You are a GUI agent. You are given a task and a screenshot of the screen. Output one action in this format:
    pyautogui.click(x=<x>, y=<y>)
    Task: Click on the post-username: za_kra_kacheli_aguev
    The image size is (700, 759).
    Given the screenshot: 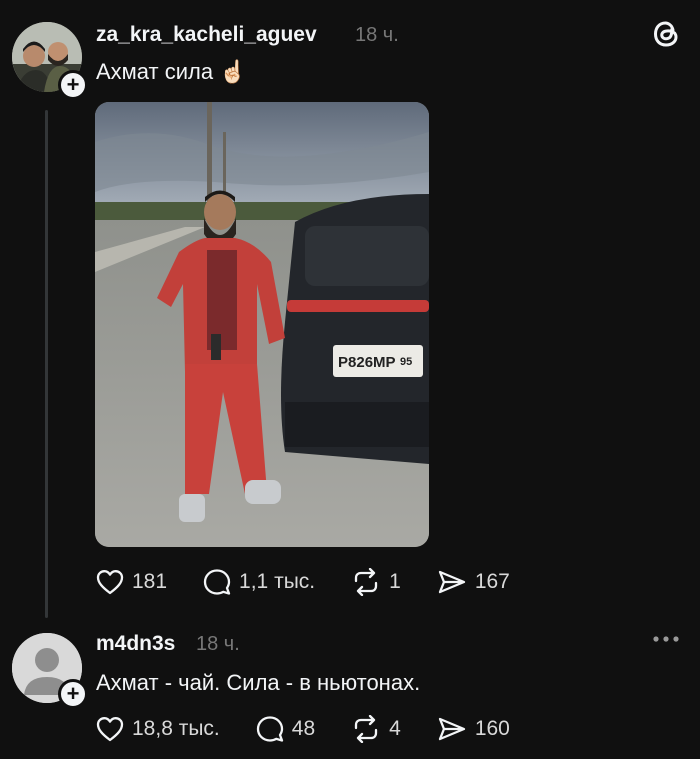 What is the action you would take?
    pyautogui.click(x=206, y=35)
    